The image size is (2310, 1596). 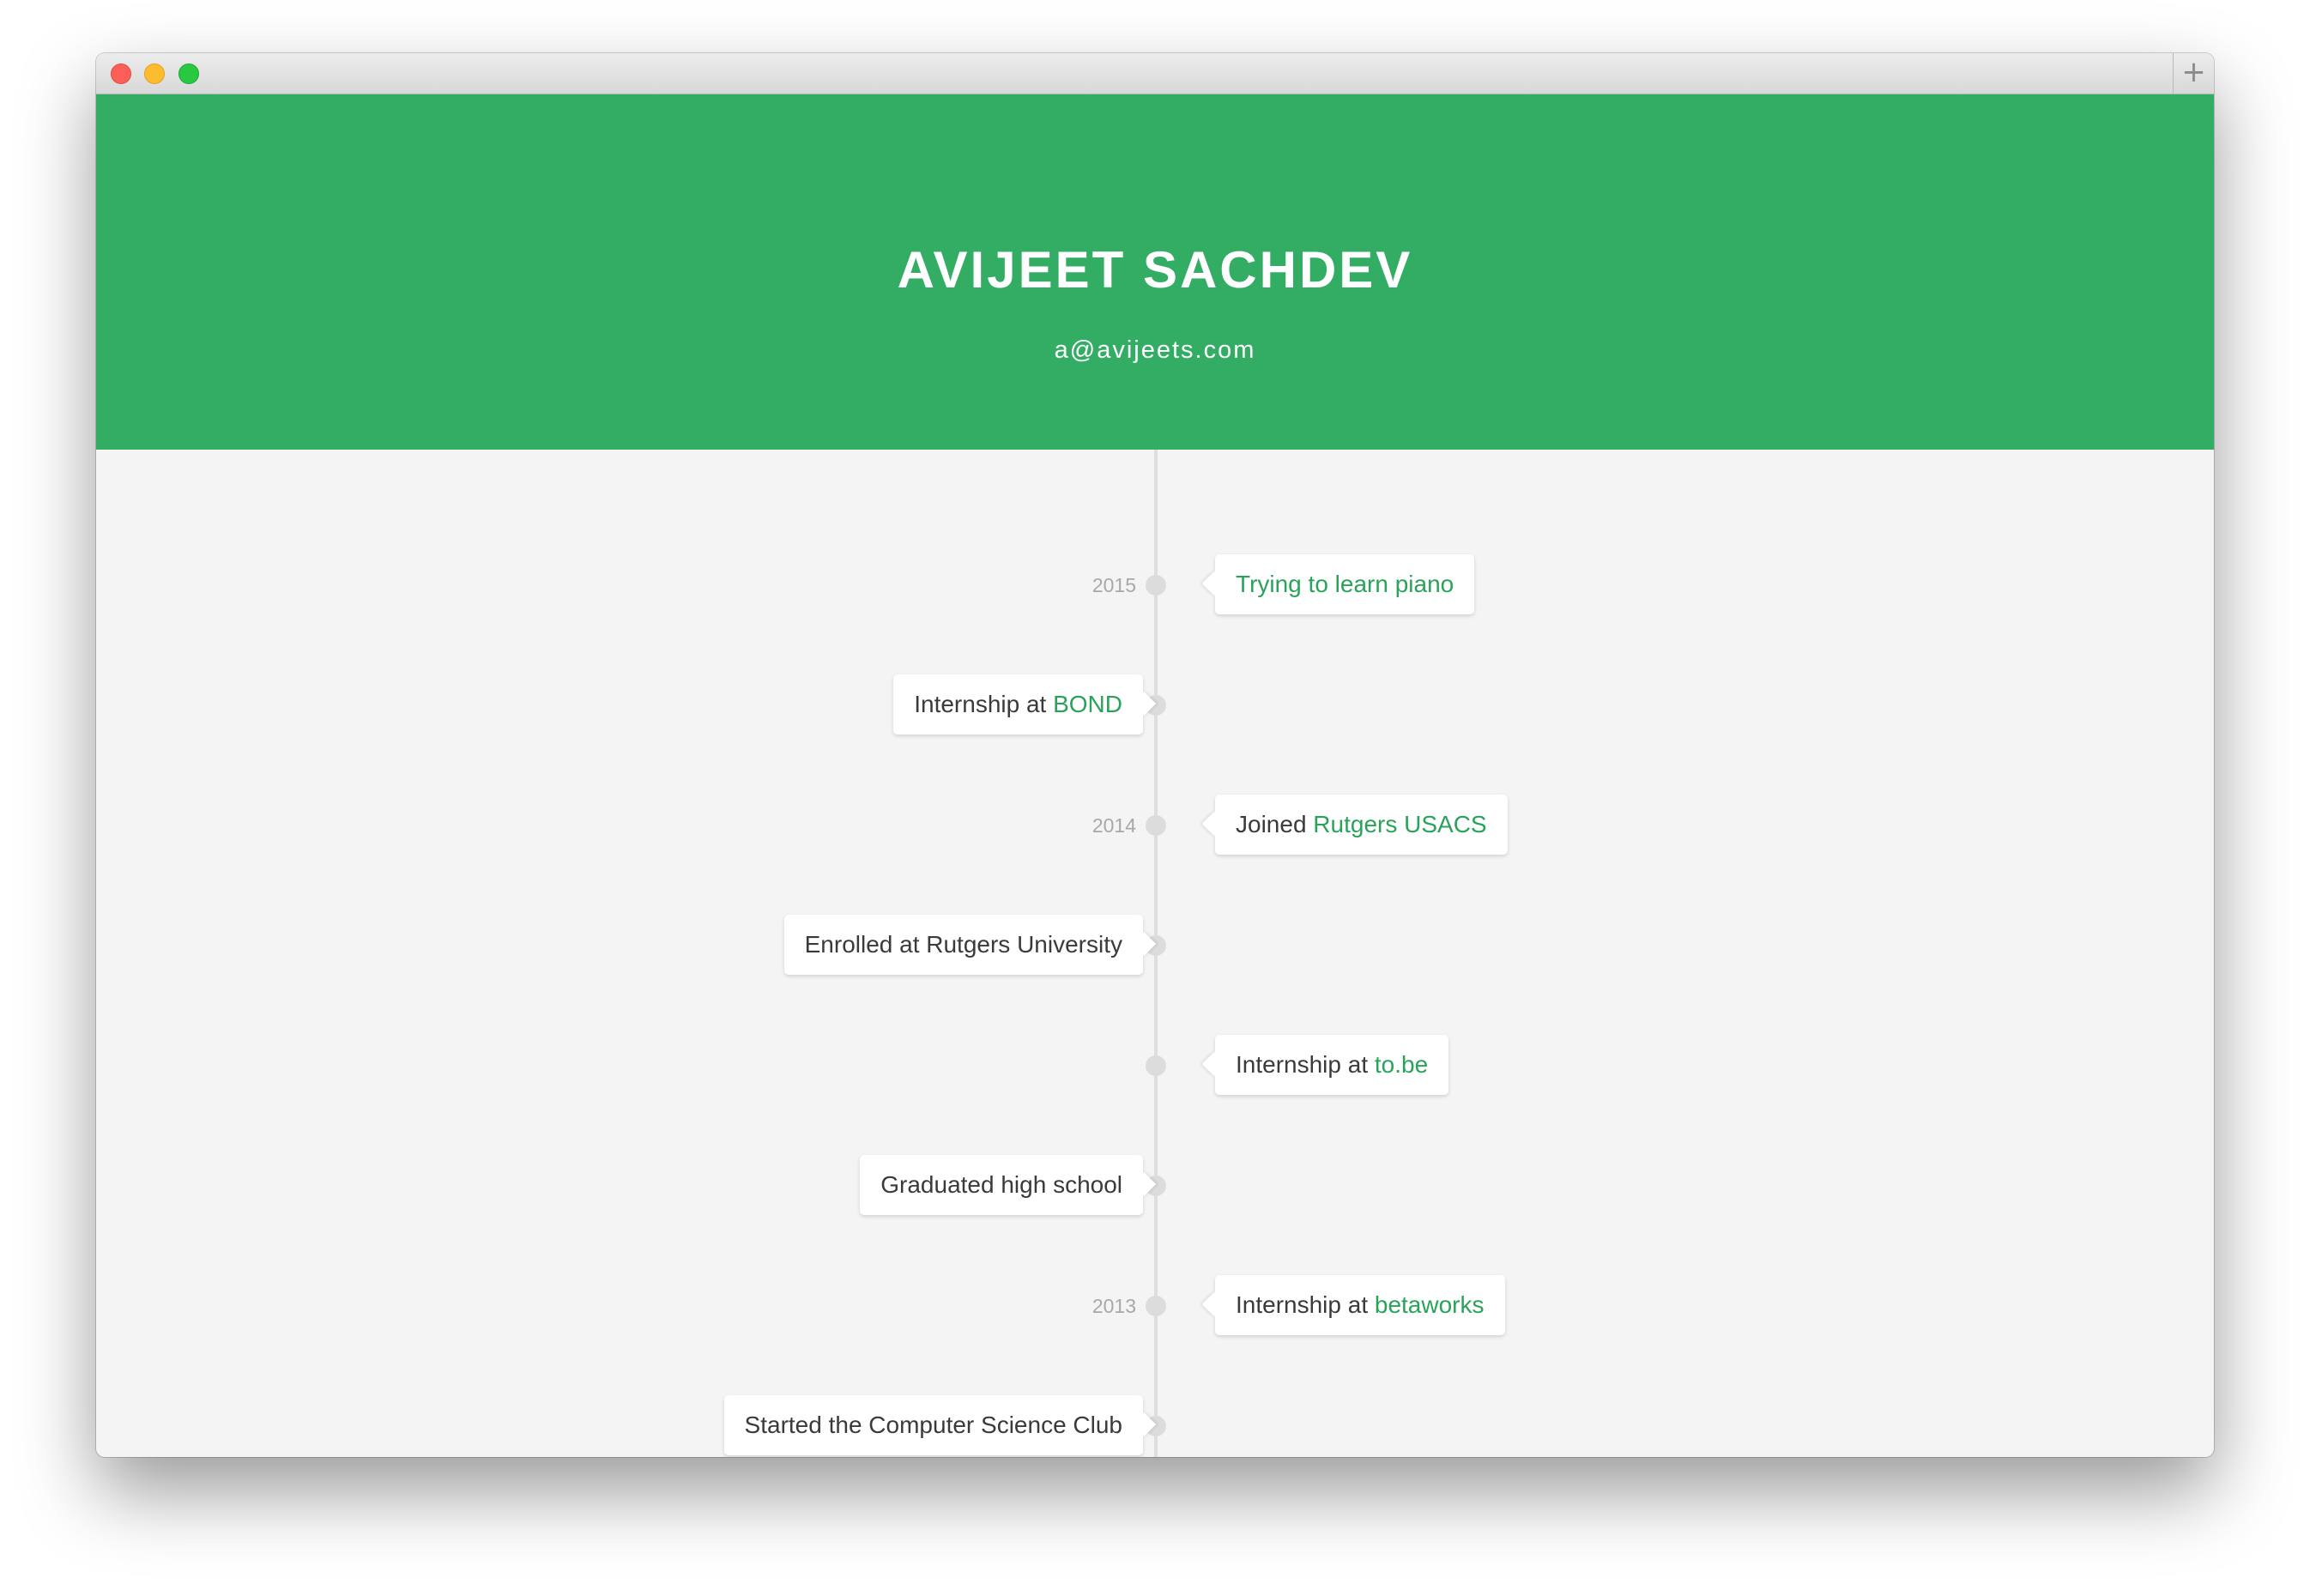 I want to click on timeline-entry: Internship at betaworks, so click(x=1360, y=1305).